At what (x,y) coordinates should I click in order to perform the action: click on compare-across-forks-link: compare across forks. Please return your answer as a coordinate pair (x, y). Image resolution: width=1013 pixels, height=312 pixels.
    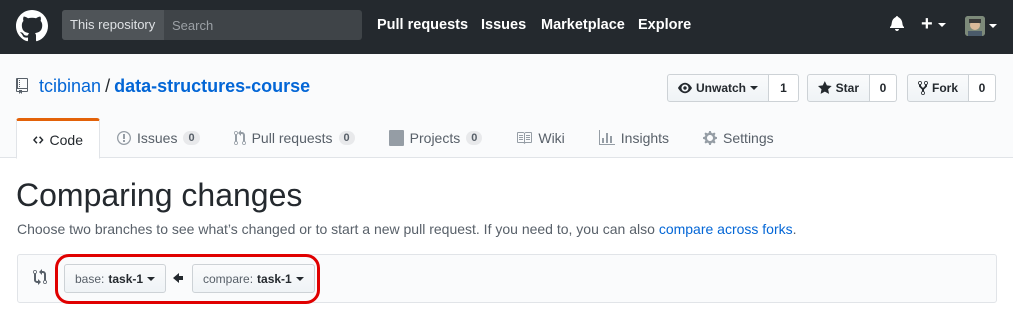
    Looking at the image, I should click on (726, 229).